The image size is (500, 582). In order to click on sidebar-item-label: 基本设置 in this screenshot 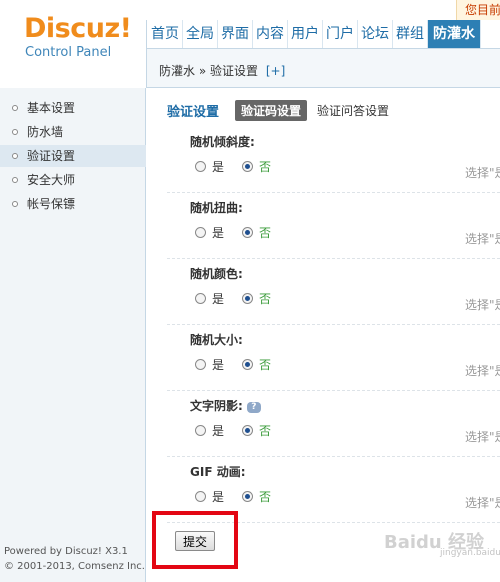, I will do `click(51, 108)`.